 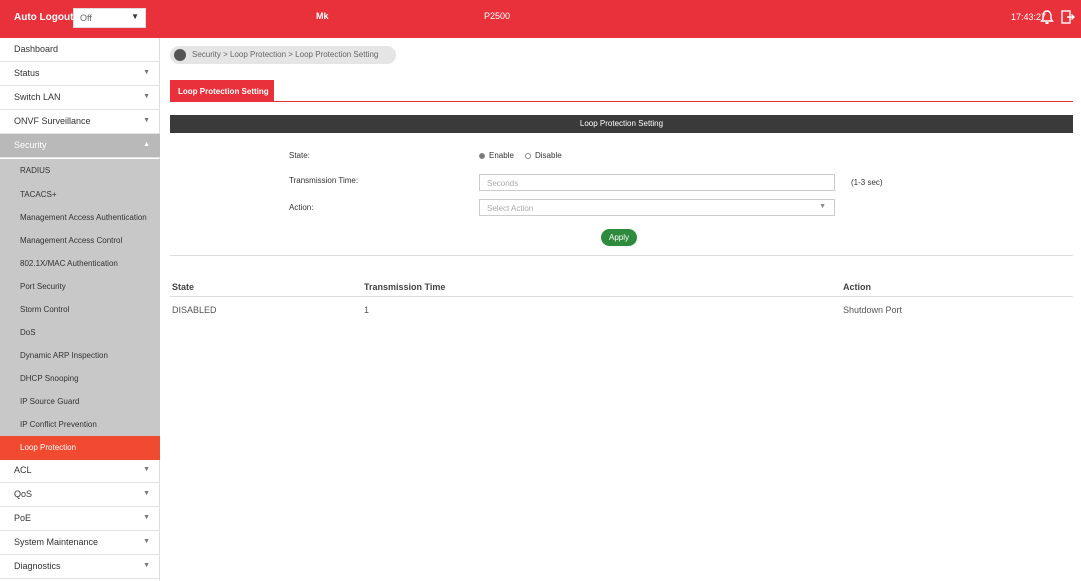 What do you see at coordinates (405, 287) in the screenshot?
I see `table-header-transmission-time: Transmission Time` at bounding box center [405, 287].